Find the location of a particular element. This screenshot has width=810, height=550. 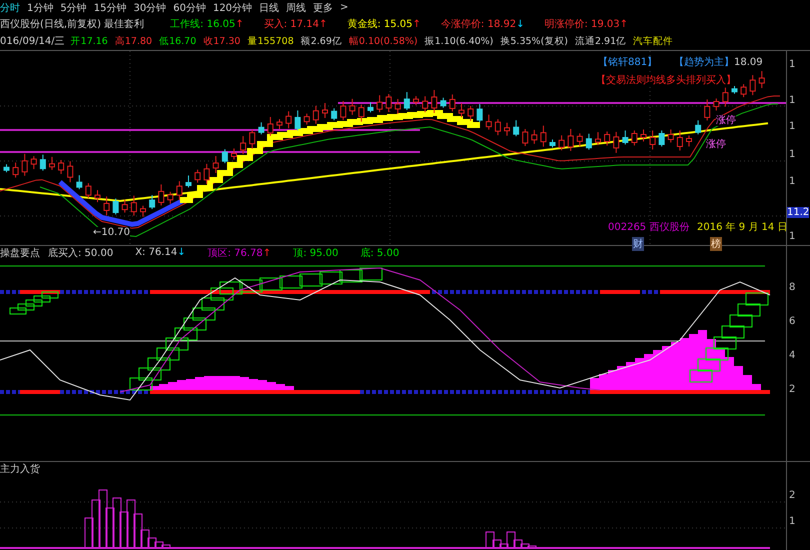

quote-stat: 额2.69亿 is located at coordinates (321, 41).